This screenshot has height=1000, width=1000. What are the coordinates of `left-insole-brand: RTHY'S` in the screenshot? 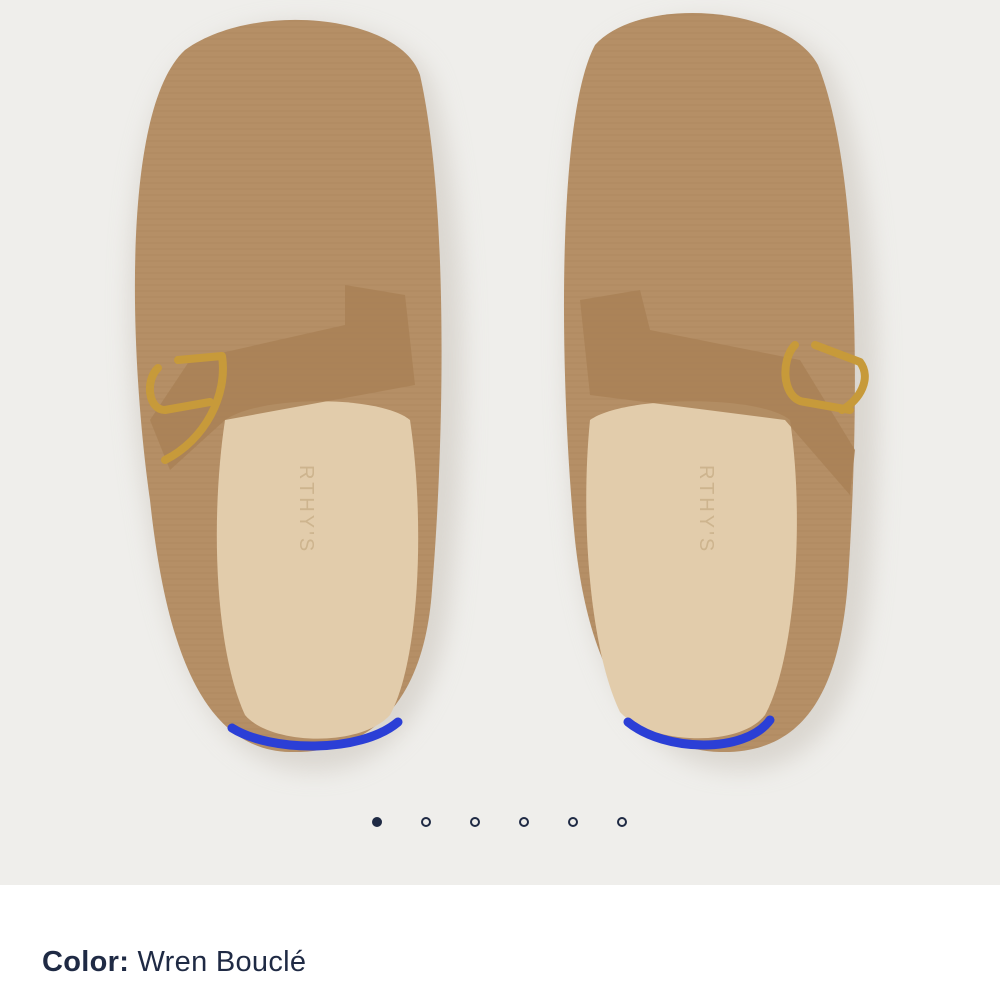 It's located at (306, 509).